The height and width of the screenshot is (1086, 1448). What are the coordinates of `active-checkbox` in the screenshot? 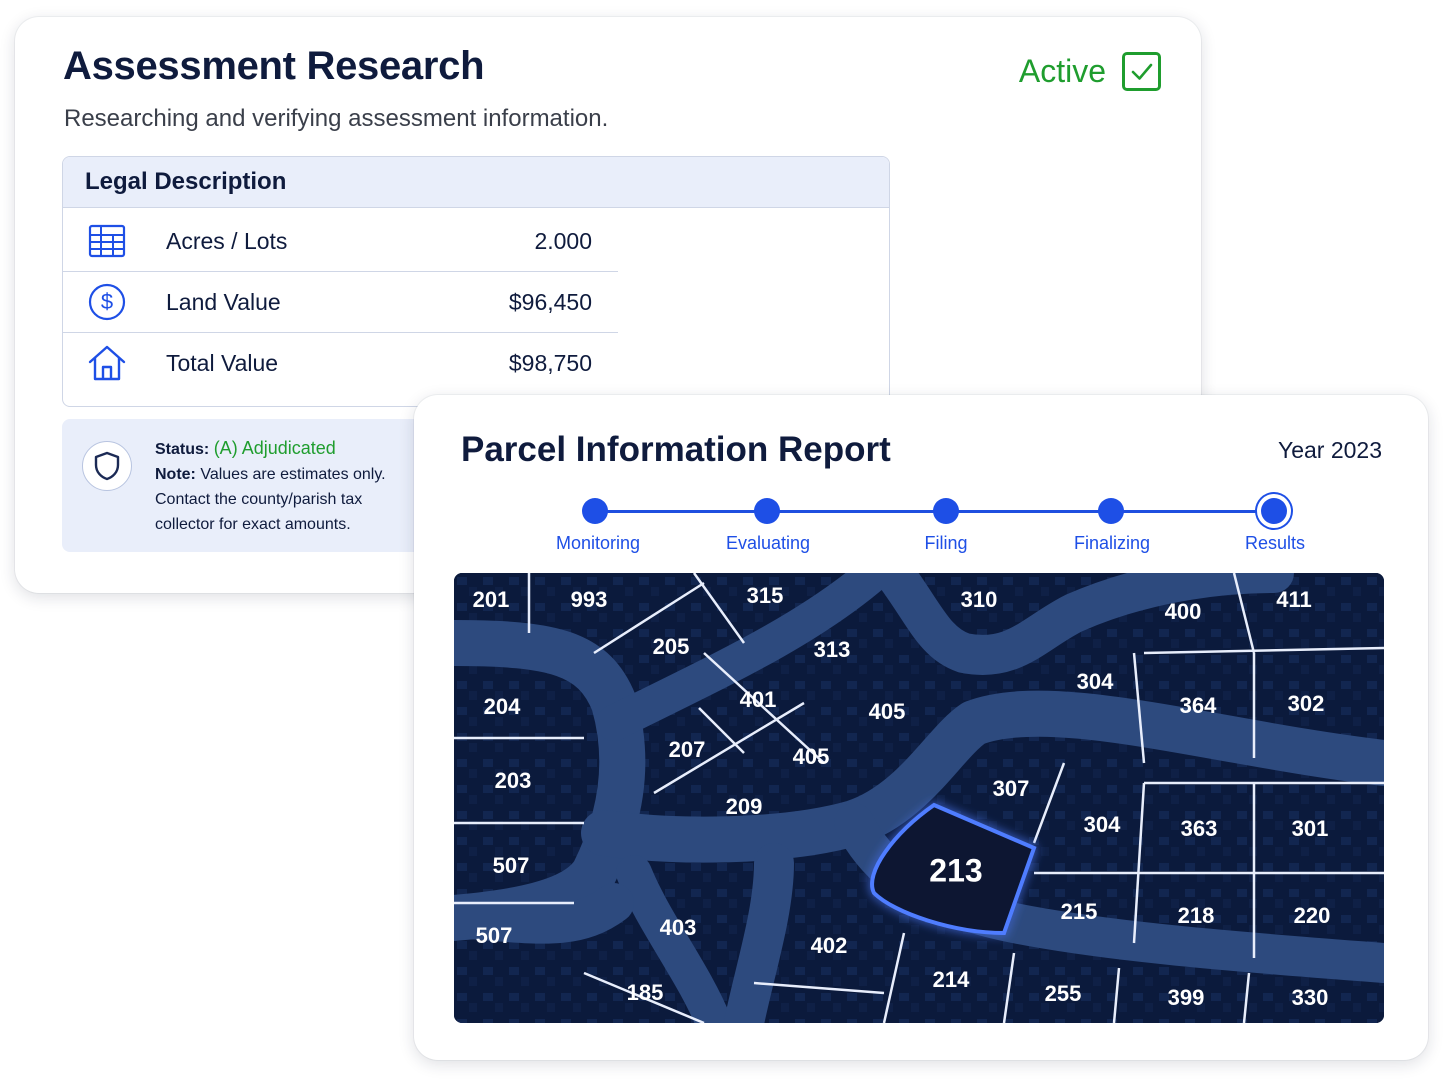 It's located at (1141, 71).